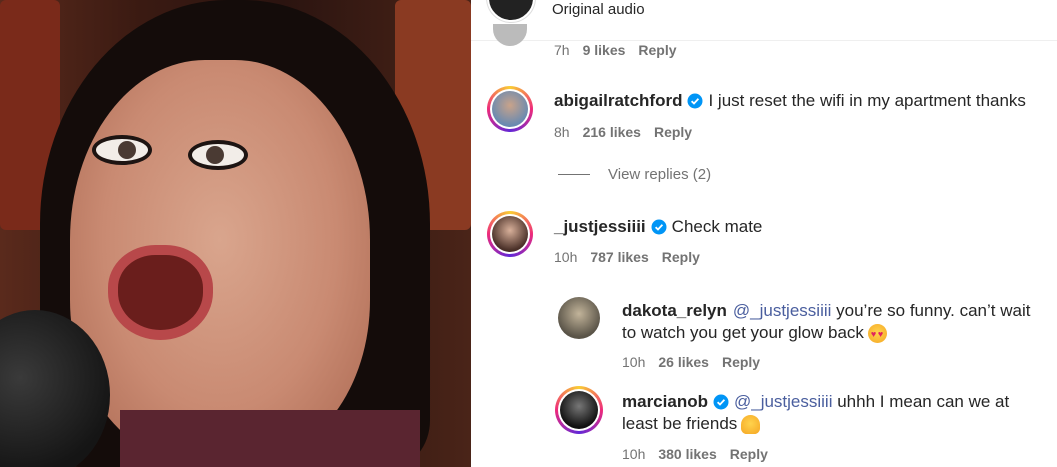 The width and height of the screenshot is (1057, 467). Describe the element at coordinates (604, 50) in the screenshot. I see `likes-count: 9 likes` at that location.